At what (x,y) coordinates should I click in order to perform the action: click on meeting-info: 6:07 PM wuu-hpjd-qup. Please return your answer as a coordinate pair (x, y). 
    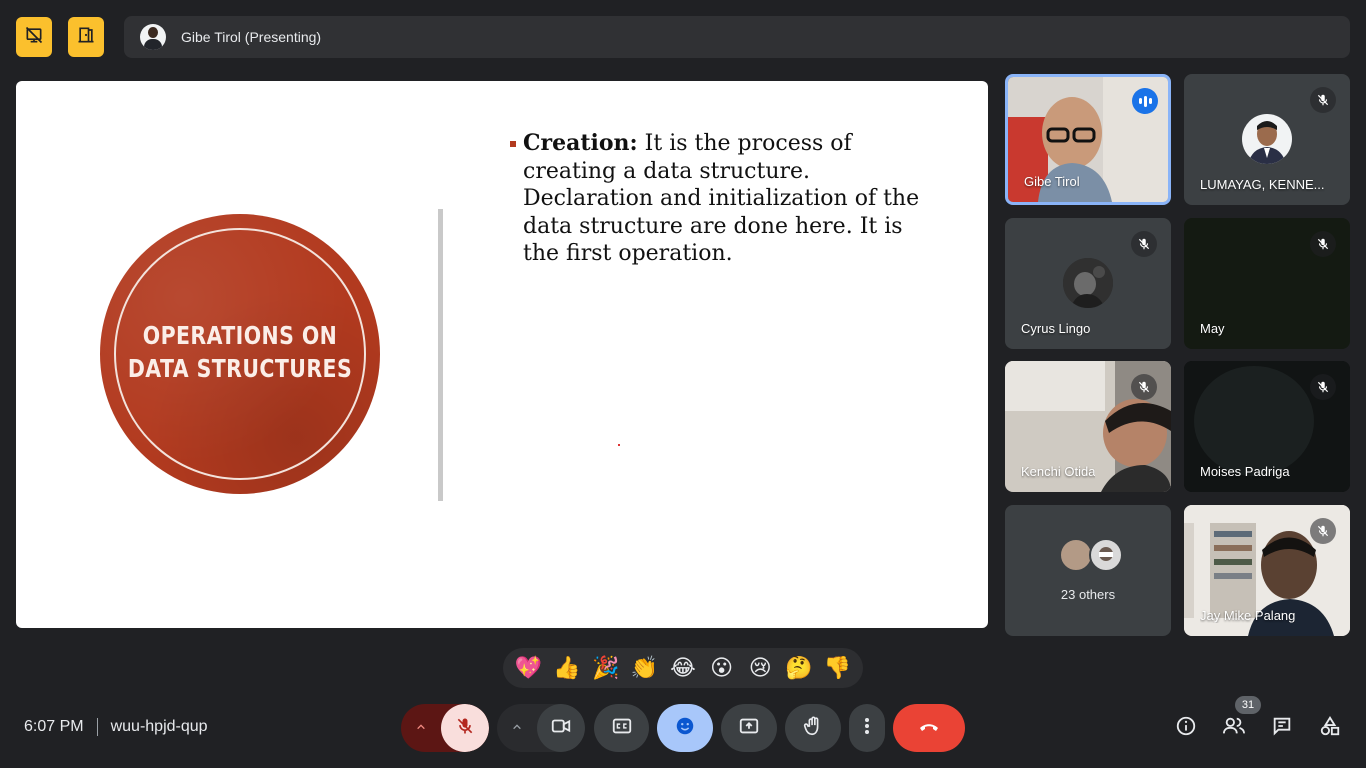
    Looking at the image, I should click on (116, 727).